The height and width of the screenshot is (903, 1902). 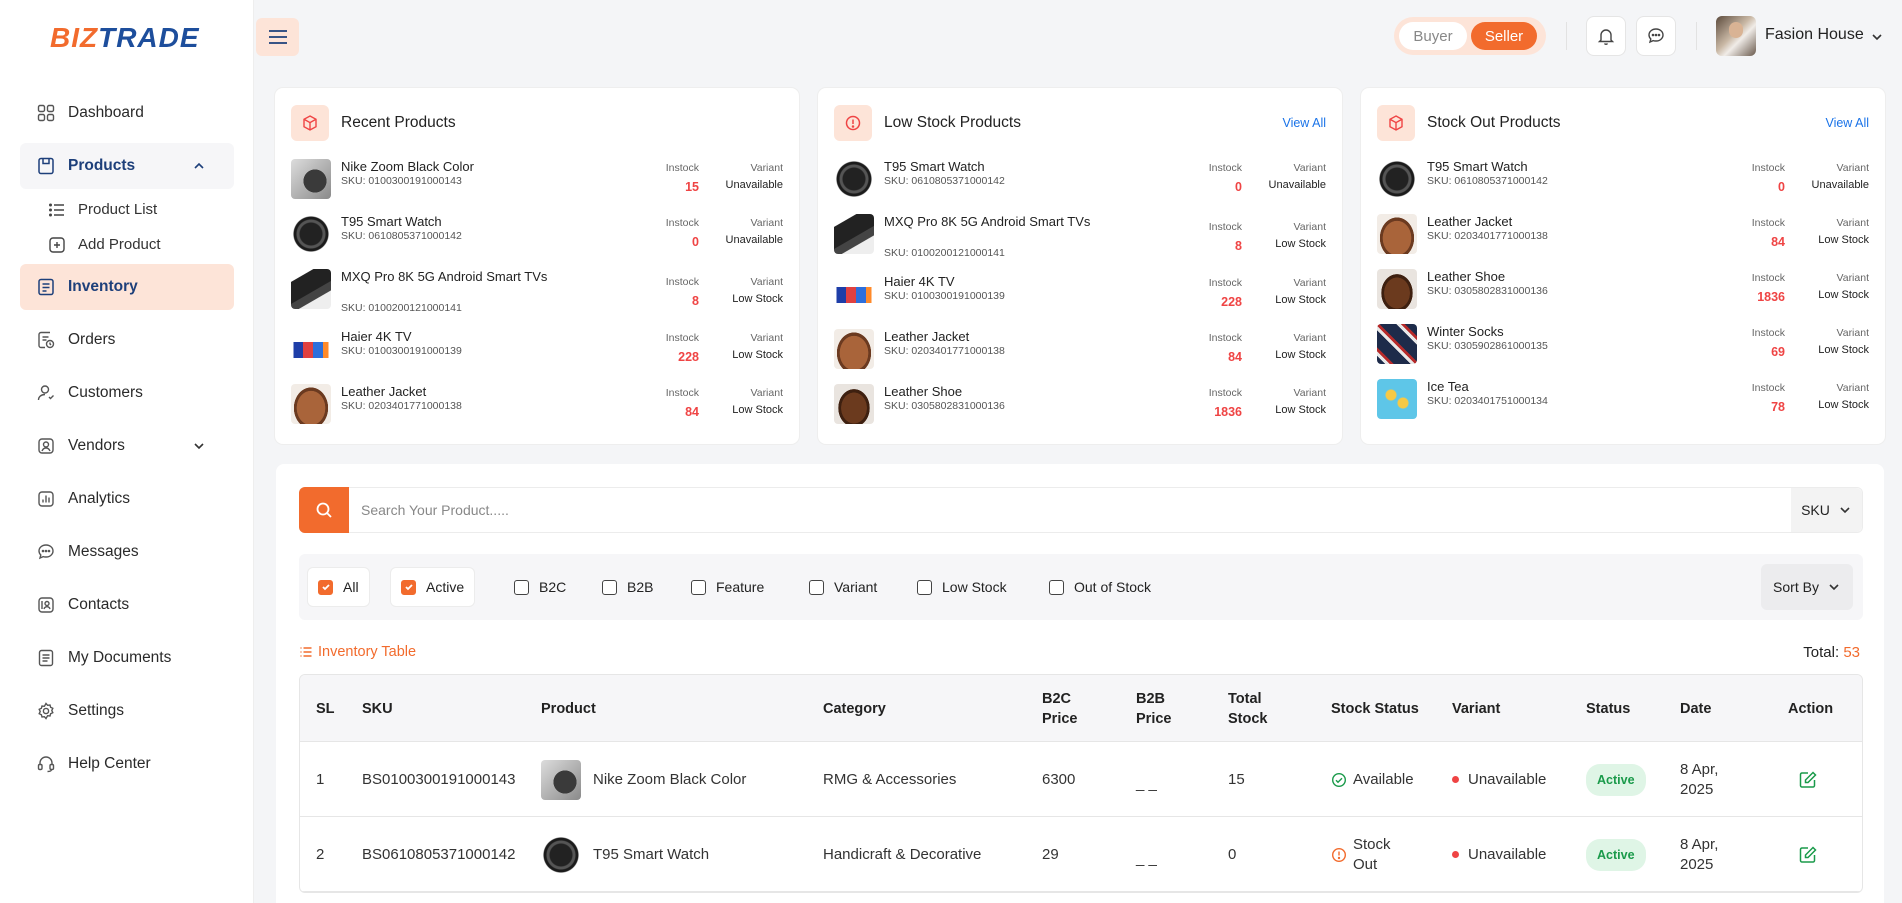 What do you see at coordinates (540, 587) in the screenshot?
I see `filter-b2c: B2C` at bounding box center [540, 587].